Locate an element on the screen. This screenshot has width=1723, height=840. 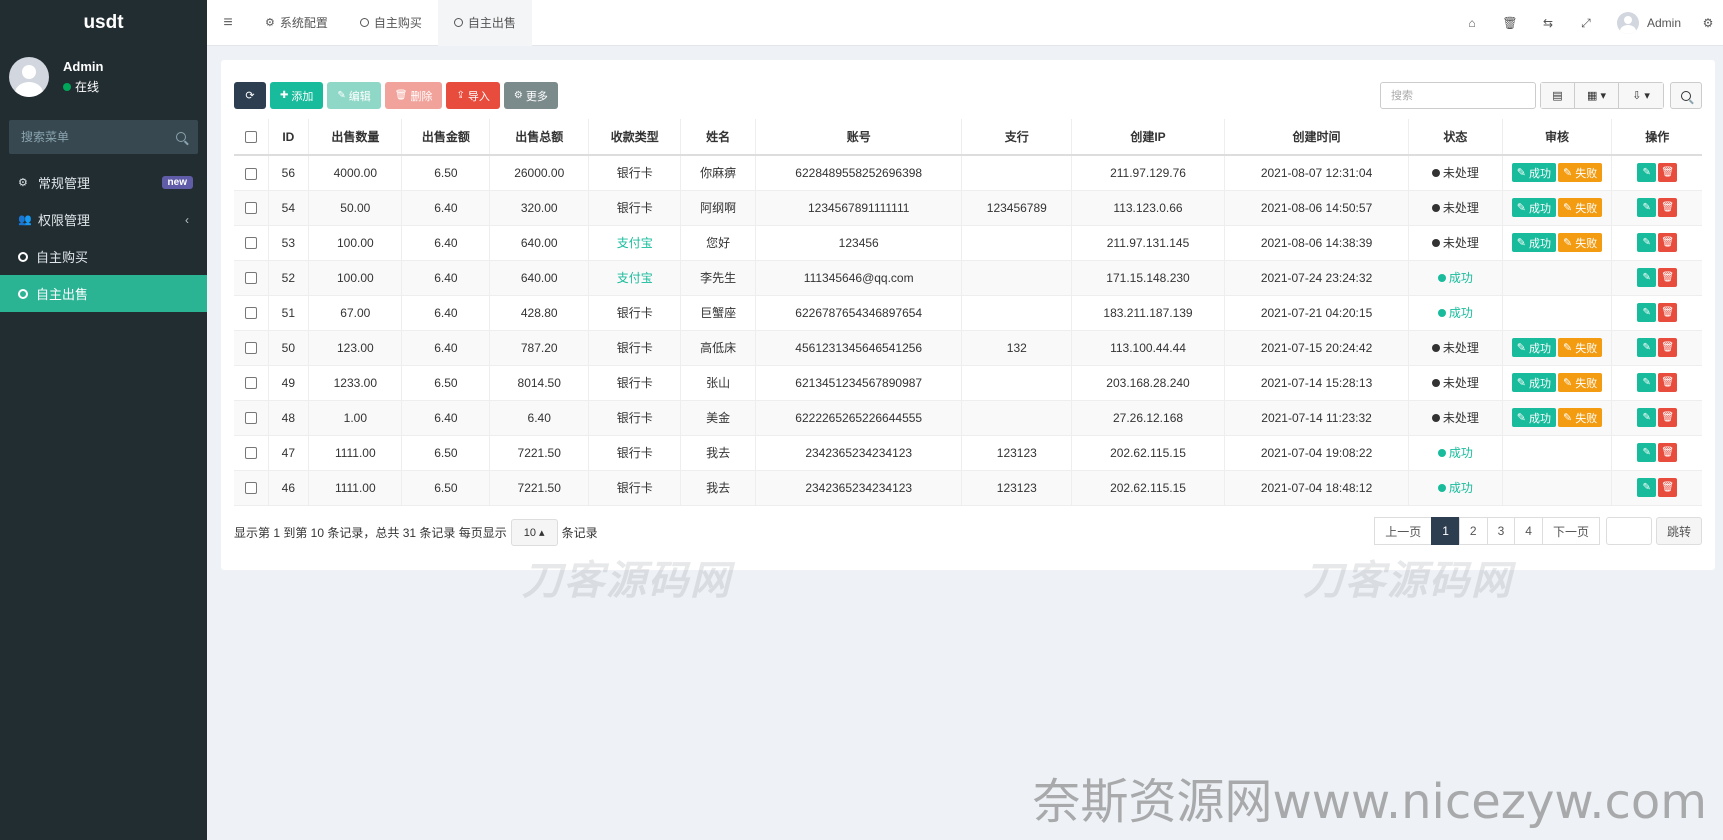
col-header: 账号 is located at coordinates (859, 137).